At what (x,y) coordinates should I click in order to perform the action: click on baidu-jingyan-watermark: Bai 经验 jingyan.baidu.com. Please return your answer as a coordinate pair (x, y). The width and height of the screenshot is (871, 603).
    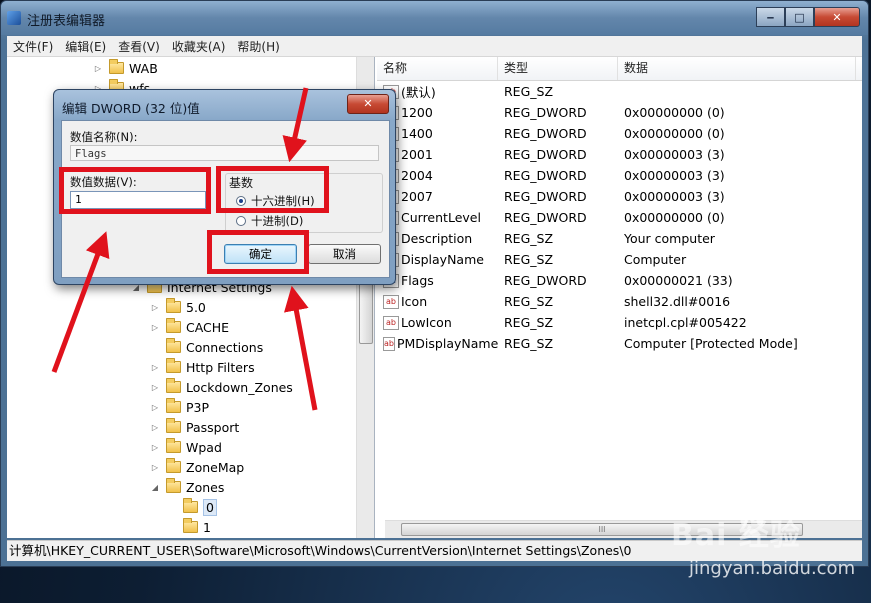
    Looking at the image, I should click on (766, 550).